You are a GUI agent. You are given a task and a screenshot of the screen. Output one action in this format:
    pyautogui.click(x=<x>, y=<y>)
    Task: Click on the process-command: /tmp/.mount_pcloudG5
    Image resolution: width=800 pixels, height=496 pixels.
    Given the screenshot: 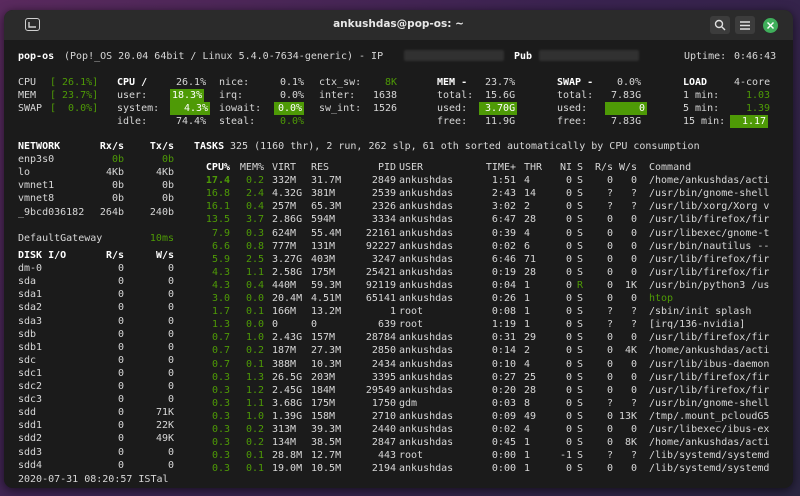 What is the action you would take?
    pyautogui.click(x=719, y=416)
    